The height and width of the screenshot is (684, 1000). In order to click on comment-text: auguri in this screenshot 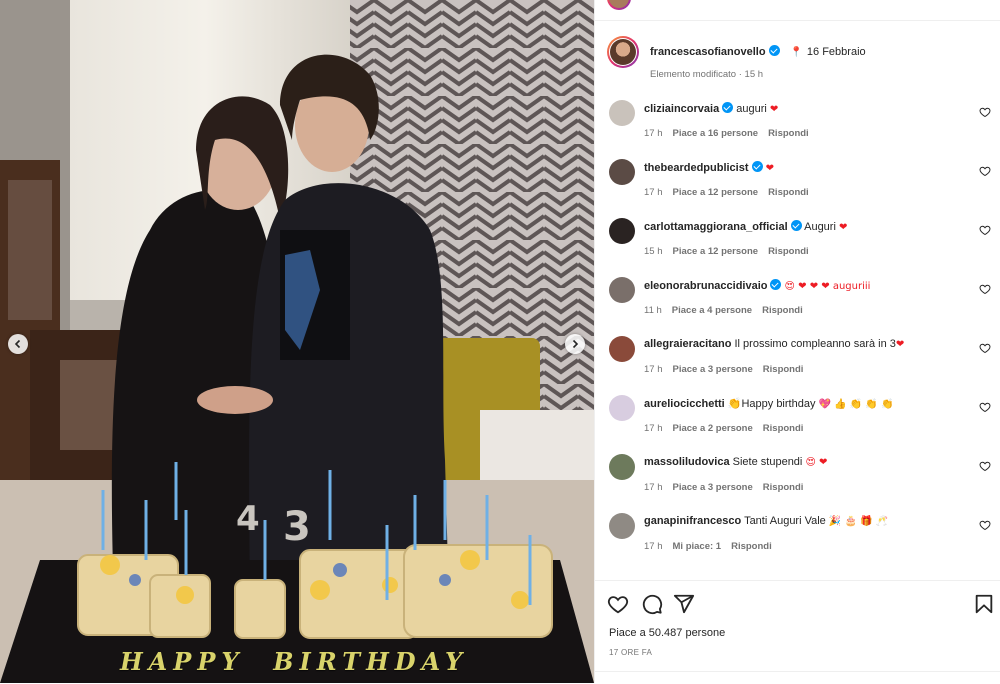, I will do `click(751, 109)`.